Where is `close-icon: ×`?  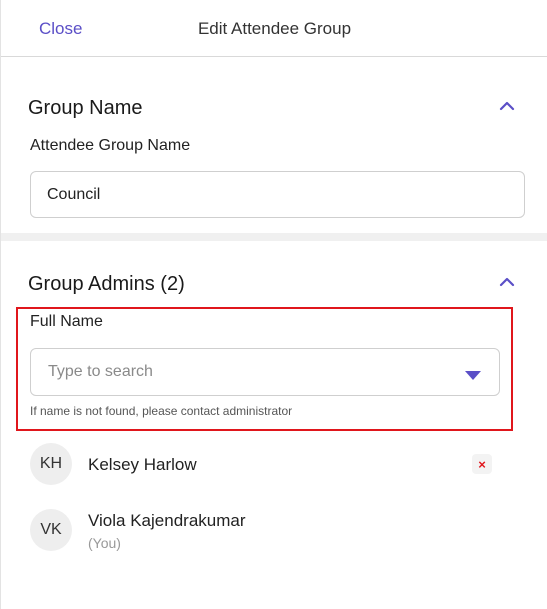 close-icon: × is located at coordinates (482, 464).